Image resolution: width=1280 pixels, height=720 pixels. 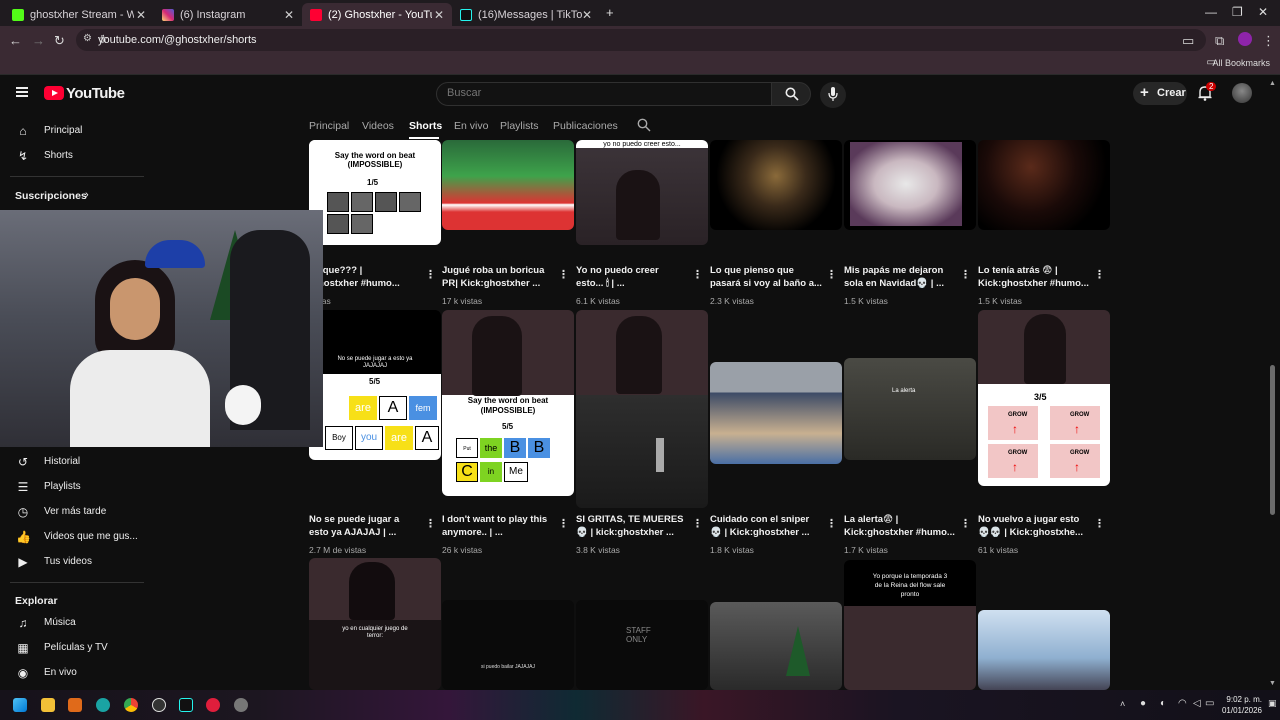 What do you see at coordinates (72, 462) in the screenshot?
I see `sidebar-item-history: ↺ Historial` at bounding box center [72, 462].